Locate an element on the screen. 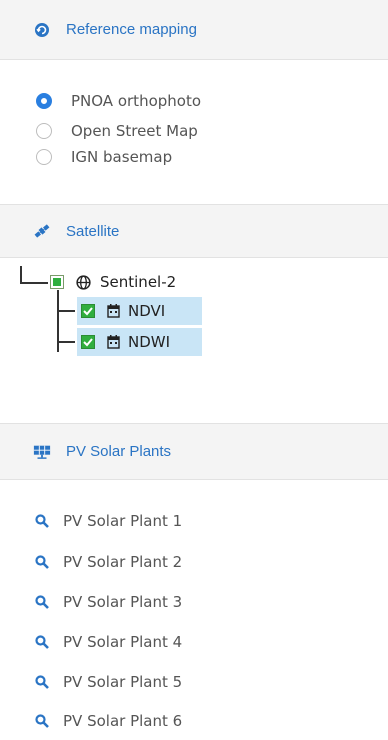 The height and width of the screenshot is (740, 388). pv-solar-plants-title: PV Solar Plants is located at coordinates (119, 451).